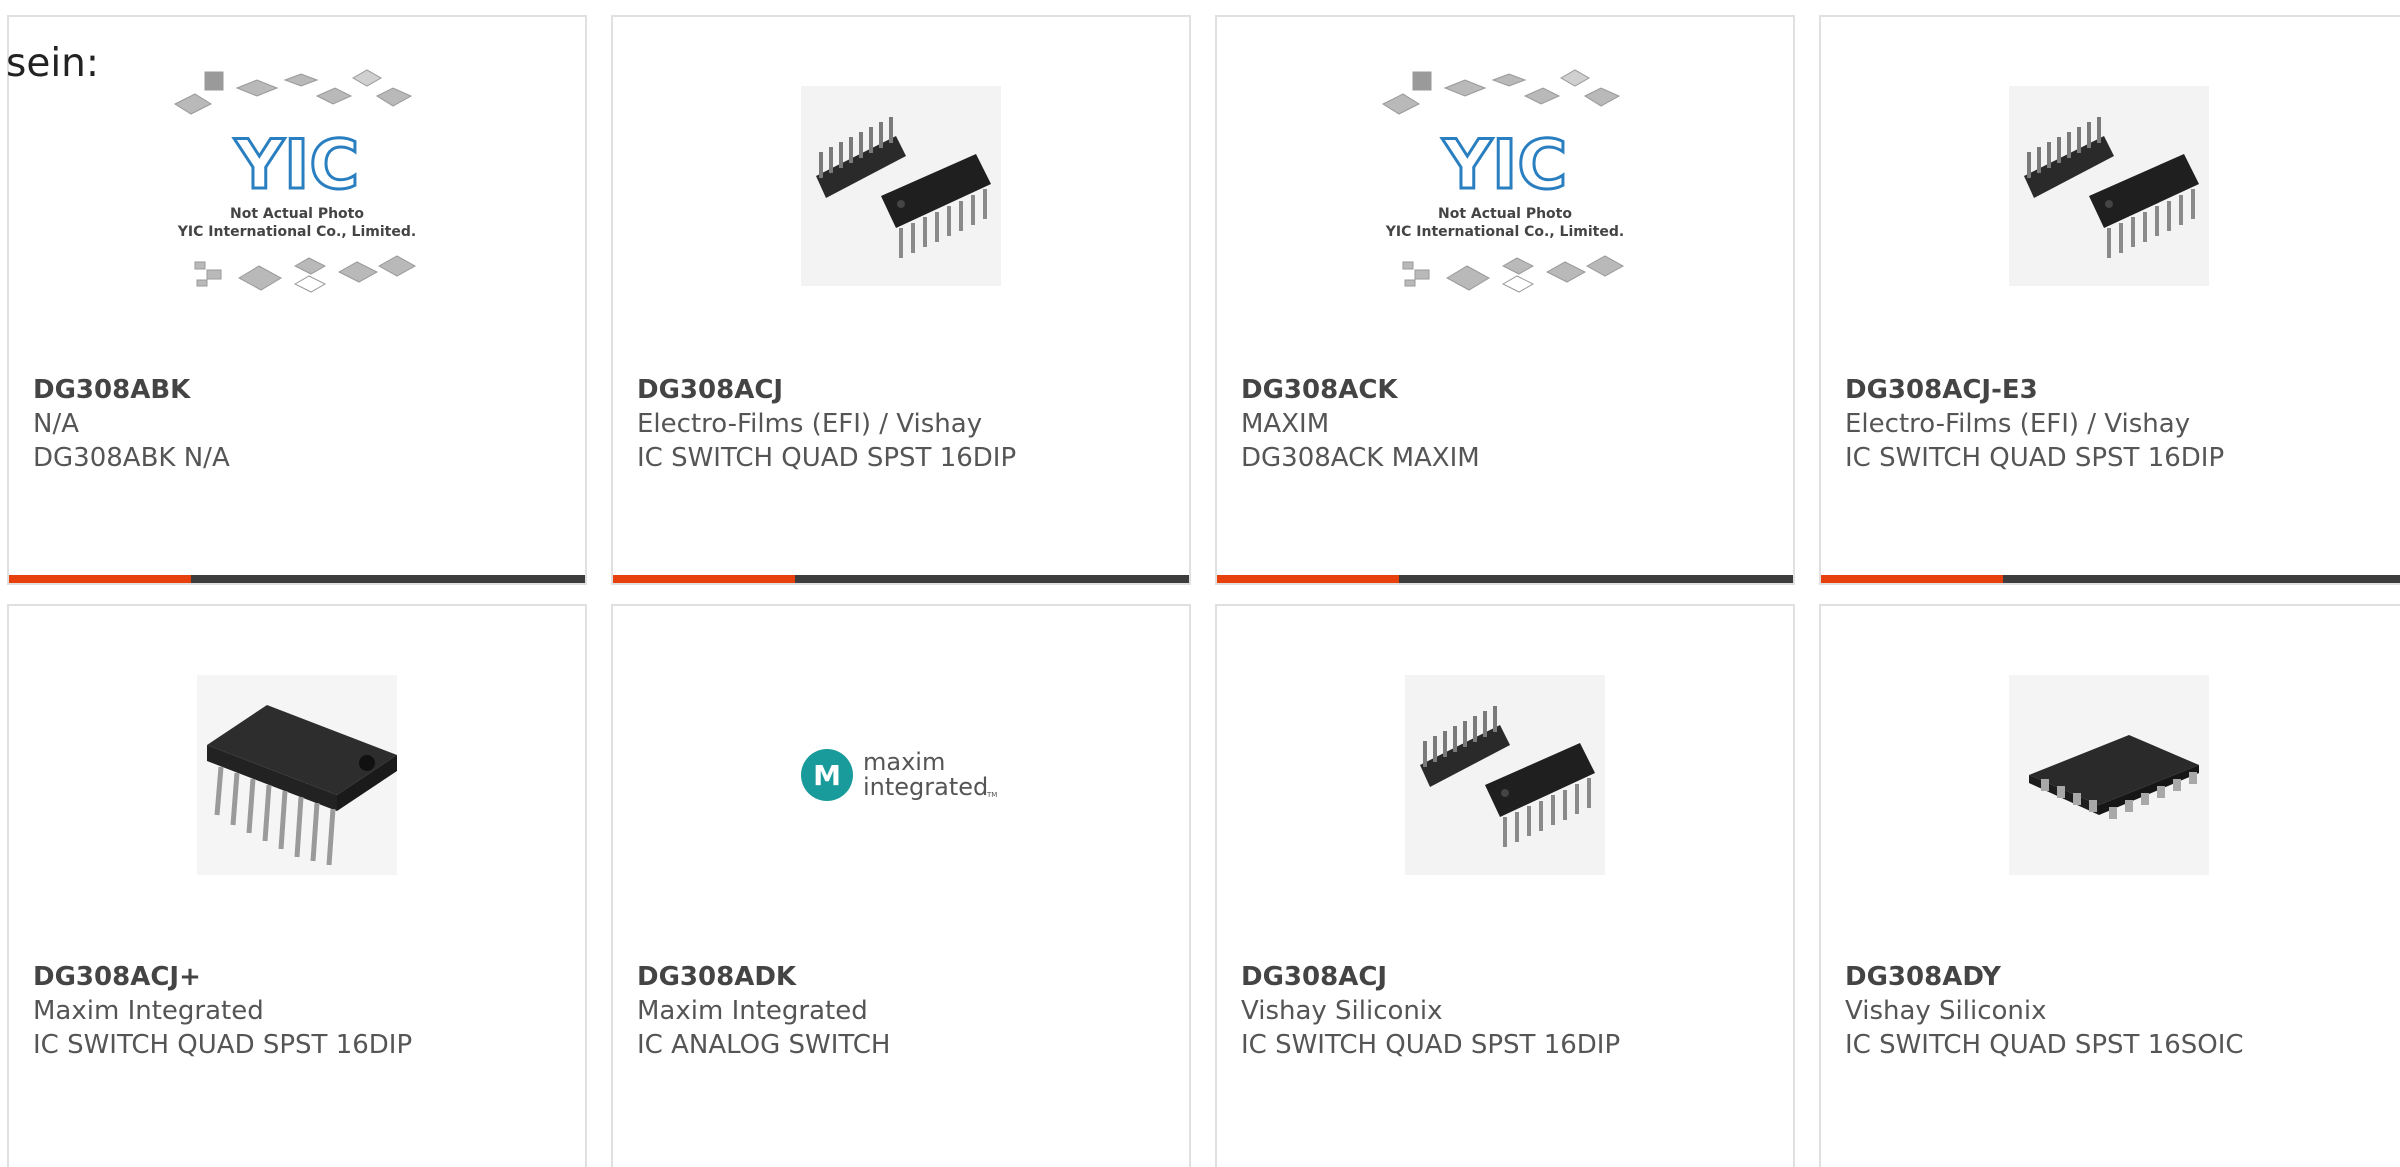 This screenshot has width=2400, height=1167. Describe the element at coordinates (925, 787) in the screenshot. I see `maxim-logo-line-2: integrated` at that location.